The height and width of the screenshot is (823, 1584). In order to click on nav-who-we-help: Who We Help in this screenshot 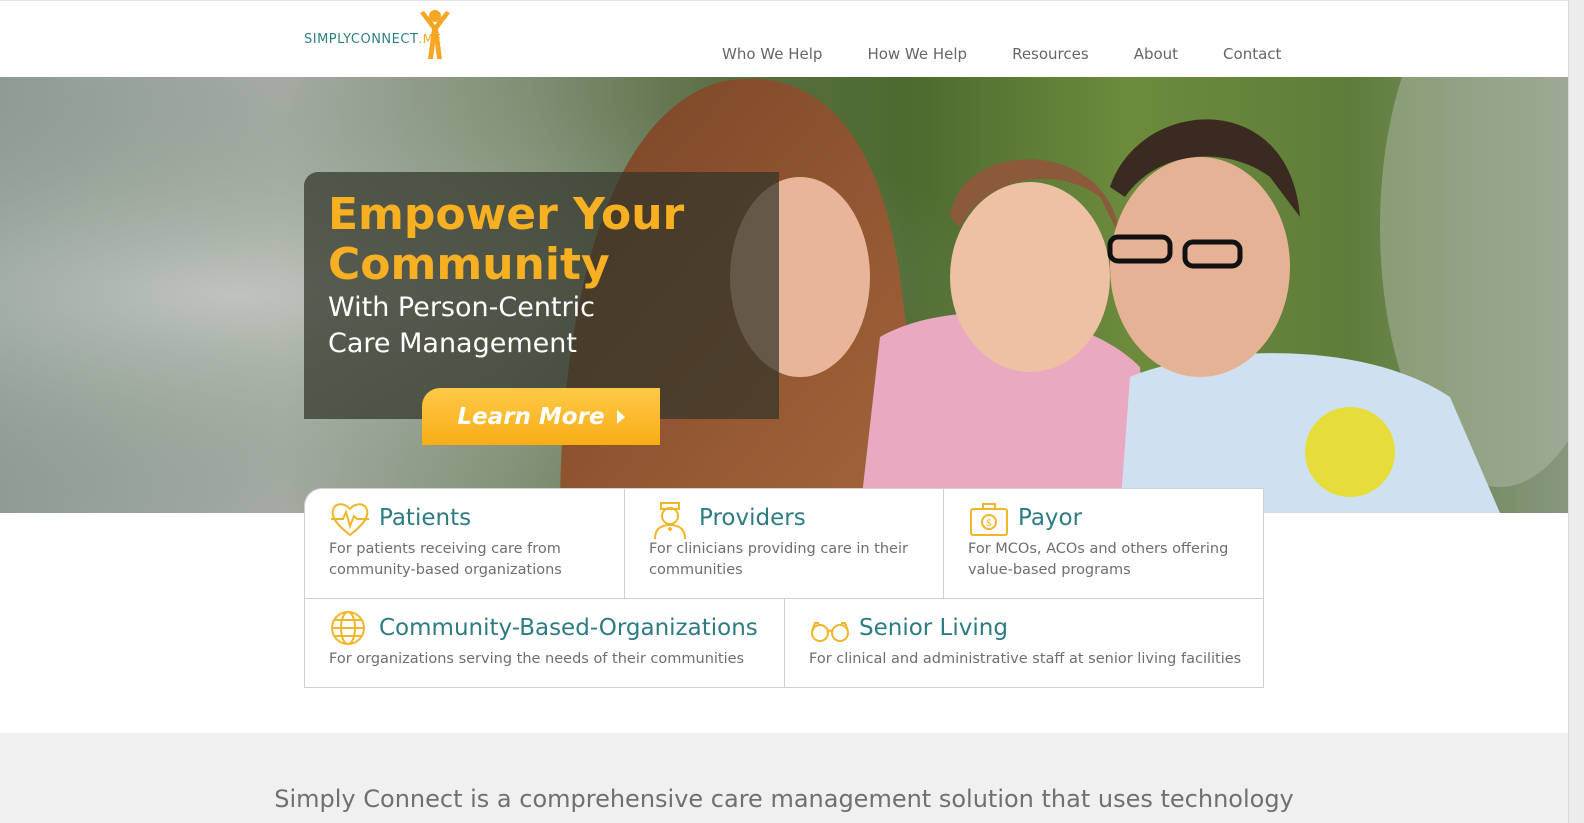, I will do `click(772, 54)`.